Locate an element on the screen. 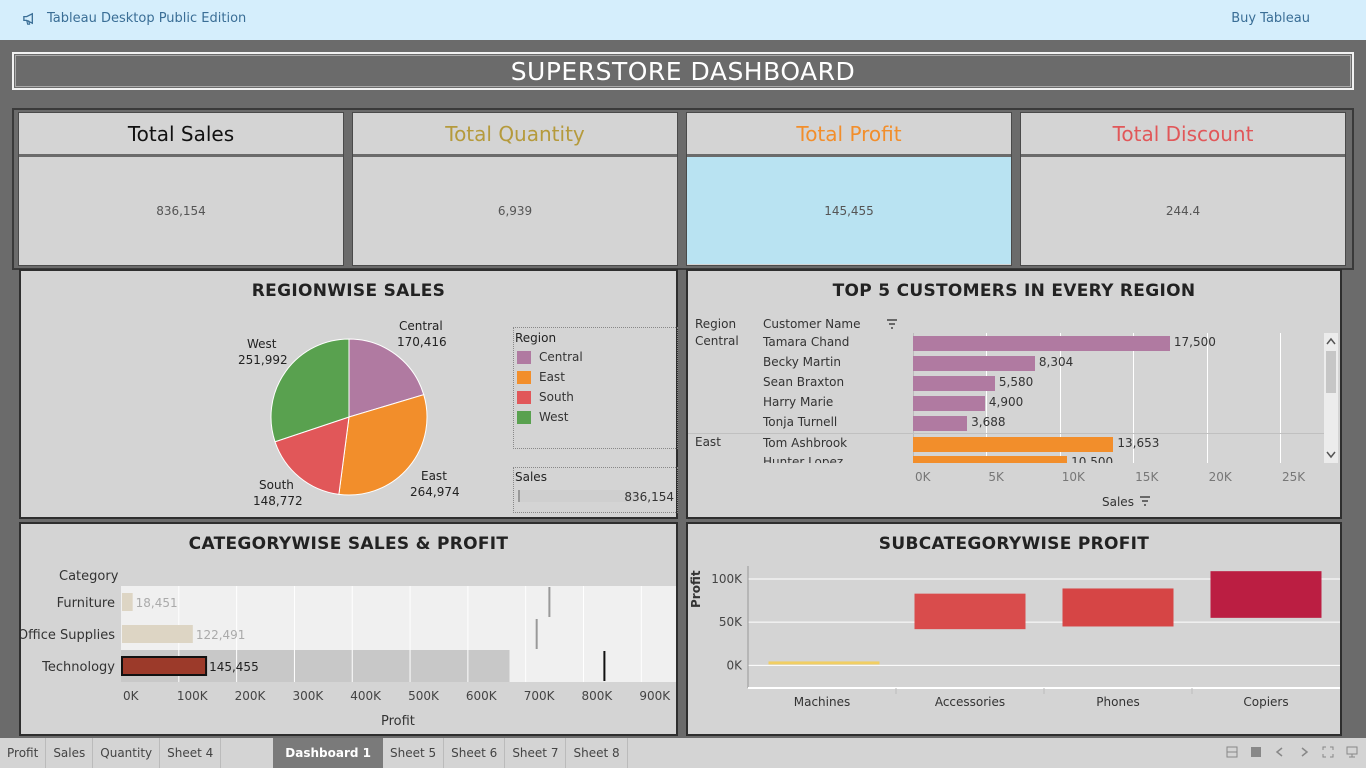  x-tick-label: 5K is located at coordinates (996, 477).